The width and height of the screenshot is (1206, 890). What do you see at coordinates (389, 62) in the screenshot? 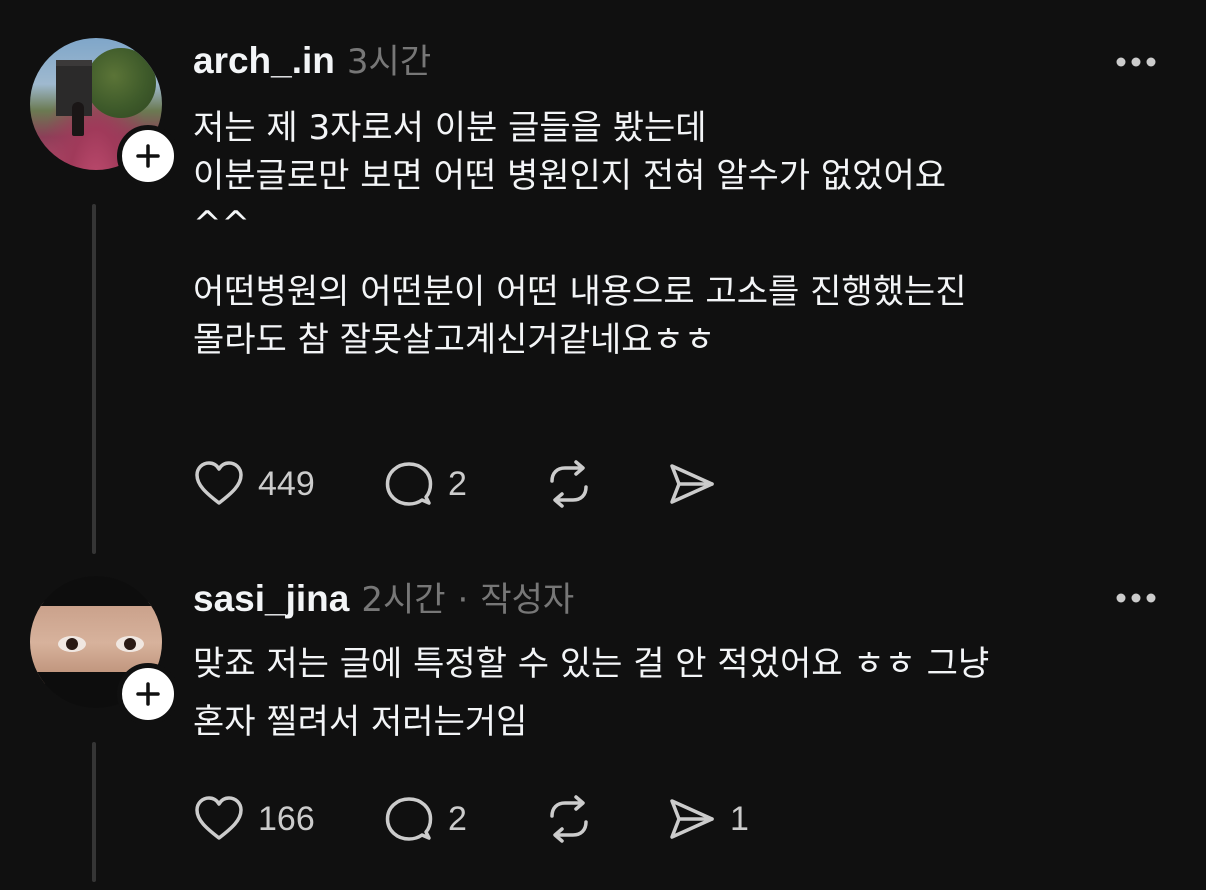
I see `timestamp: 3시간` at bounding box center [389, 62].